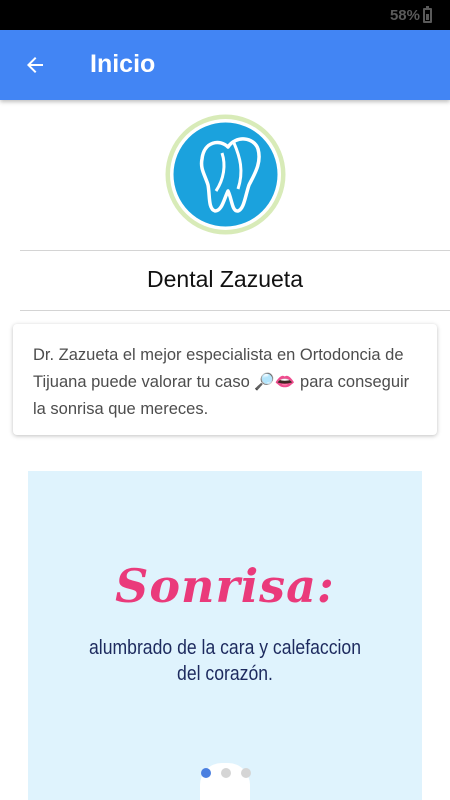 This screenshot has height=800, width=450. What do you see at coordinates (228, 781) in the screenshot?
I see `carousel-indicator` at bounding box center [228, 781].